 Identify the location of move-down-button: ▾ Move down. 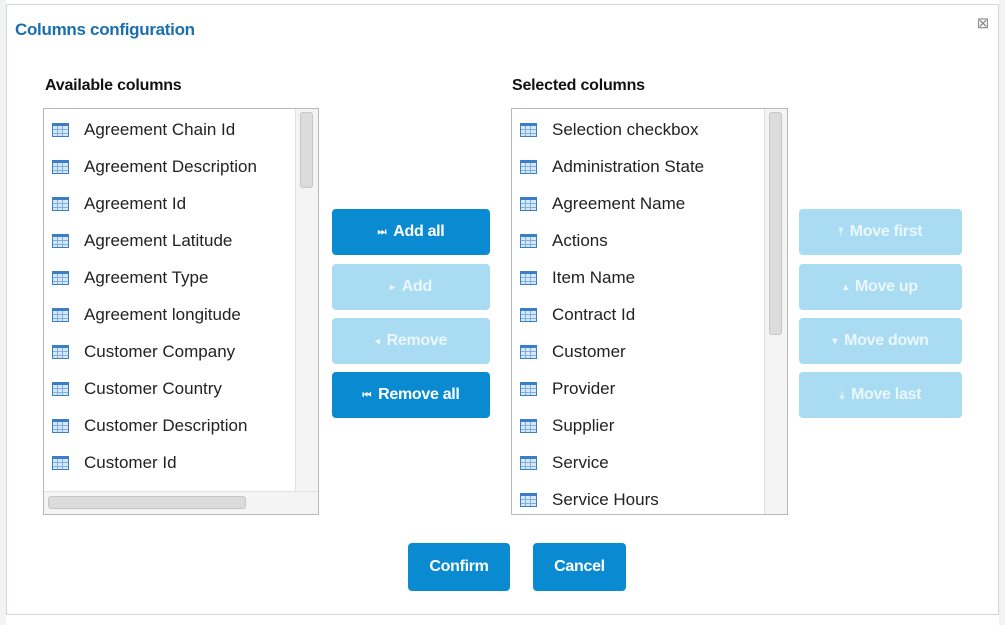
(880, 341).